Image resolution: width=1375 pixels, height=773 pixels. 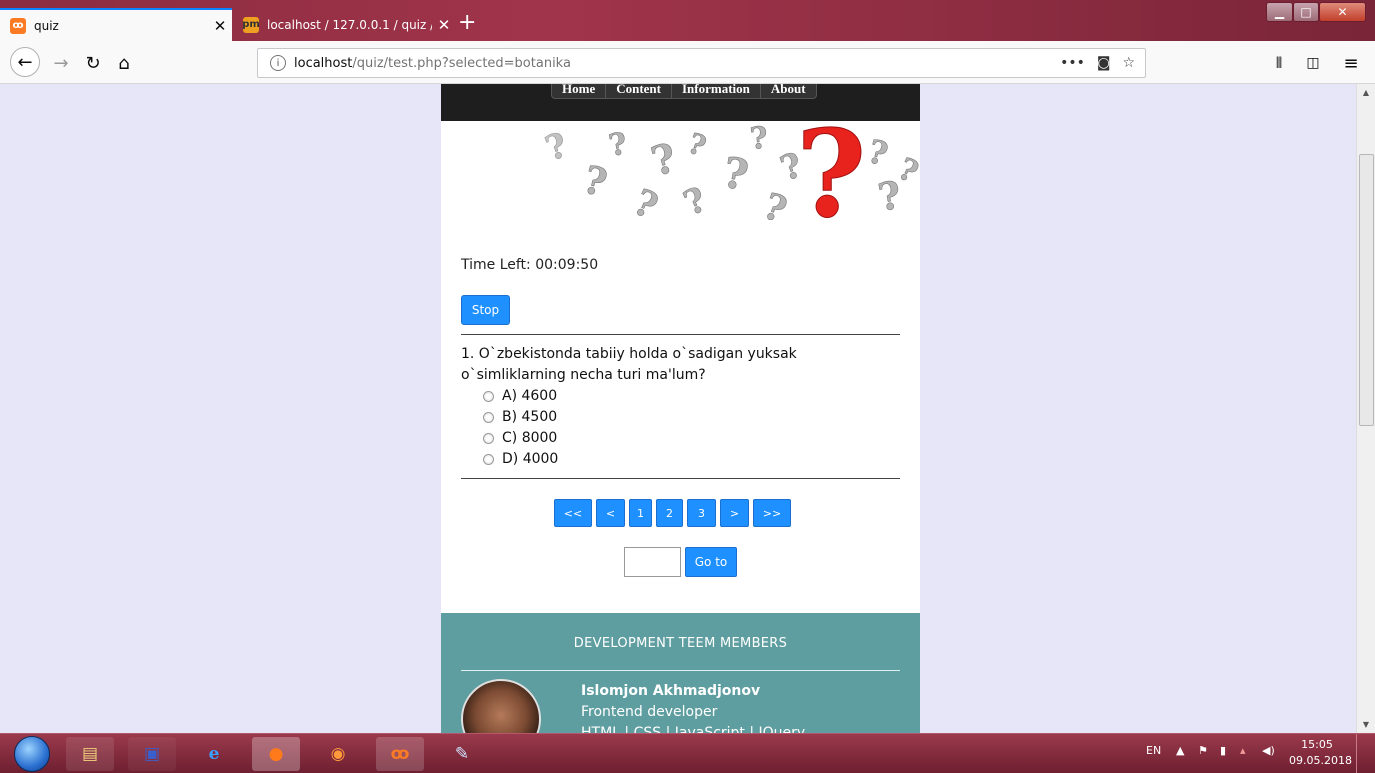 I want to click on option-b: B) 4500, so click(x=520, y=417).